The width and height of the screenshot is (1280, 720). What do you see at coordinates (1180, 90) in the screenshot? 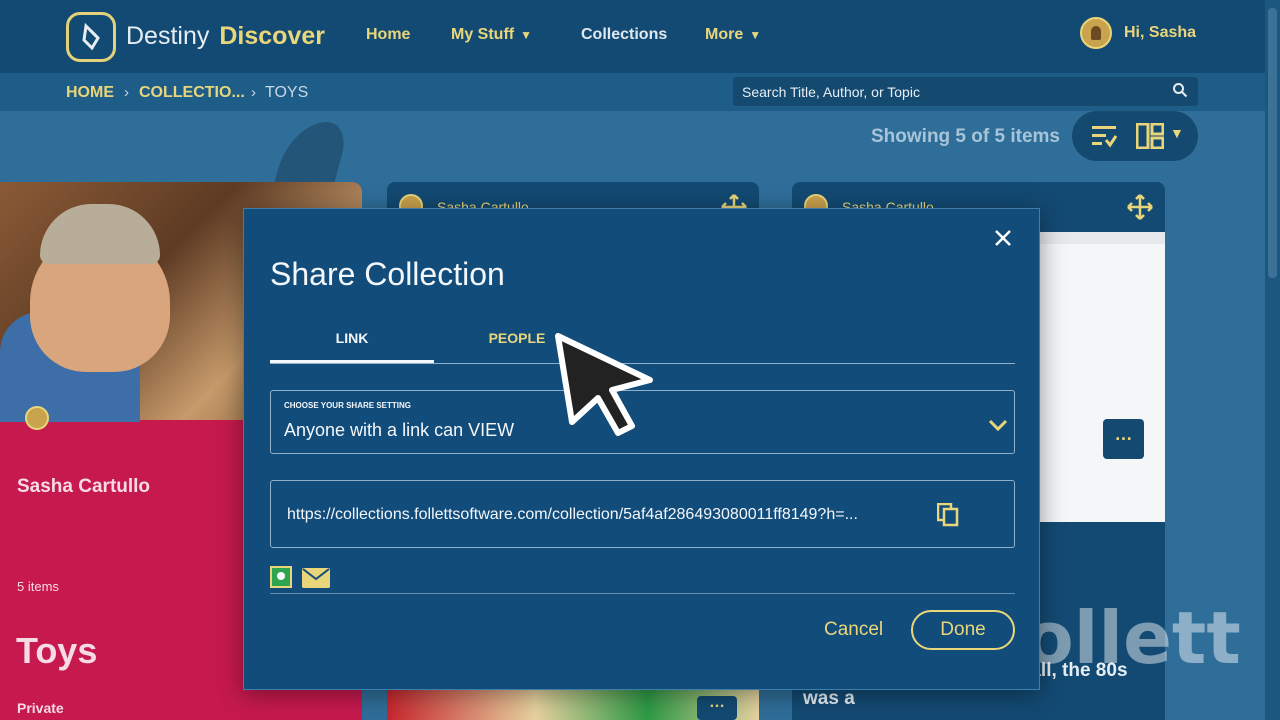
I see `search-icon` at bounding box center [1180, 90].